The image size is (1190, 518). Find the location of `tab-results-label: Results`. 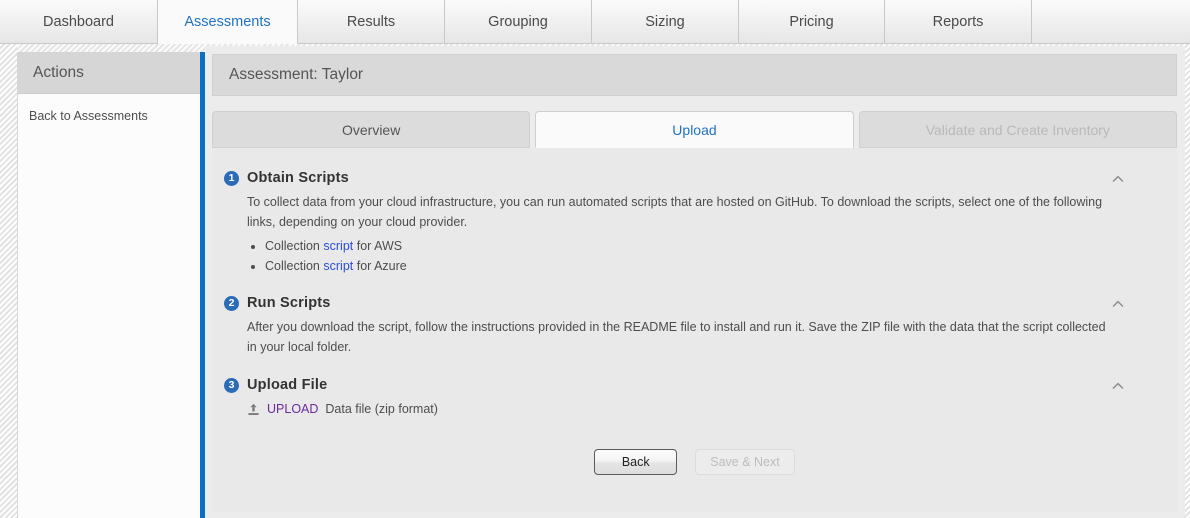

tab-results-label: Results is located at coordinates (371, 22).